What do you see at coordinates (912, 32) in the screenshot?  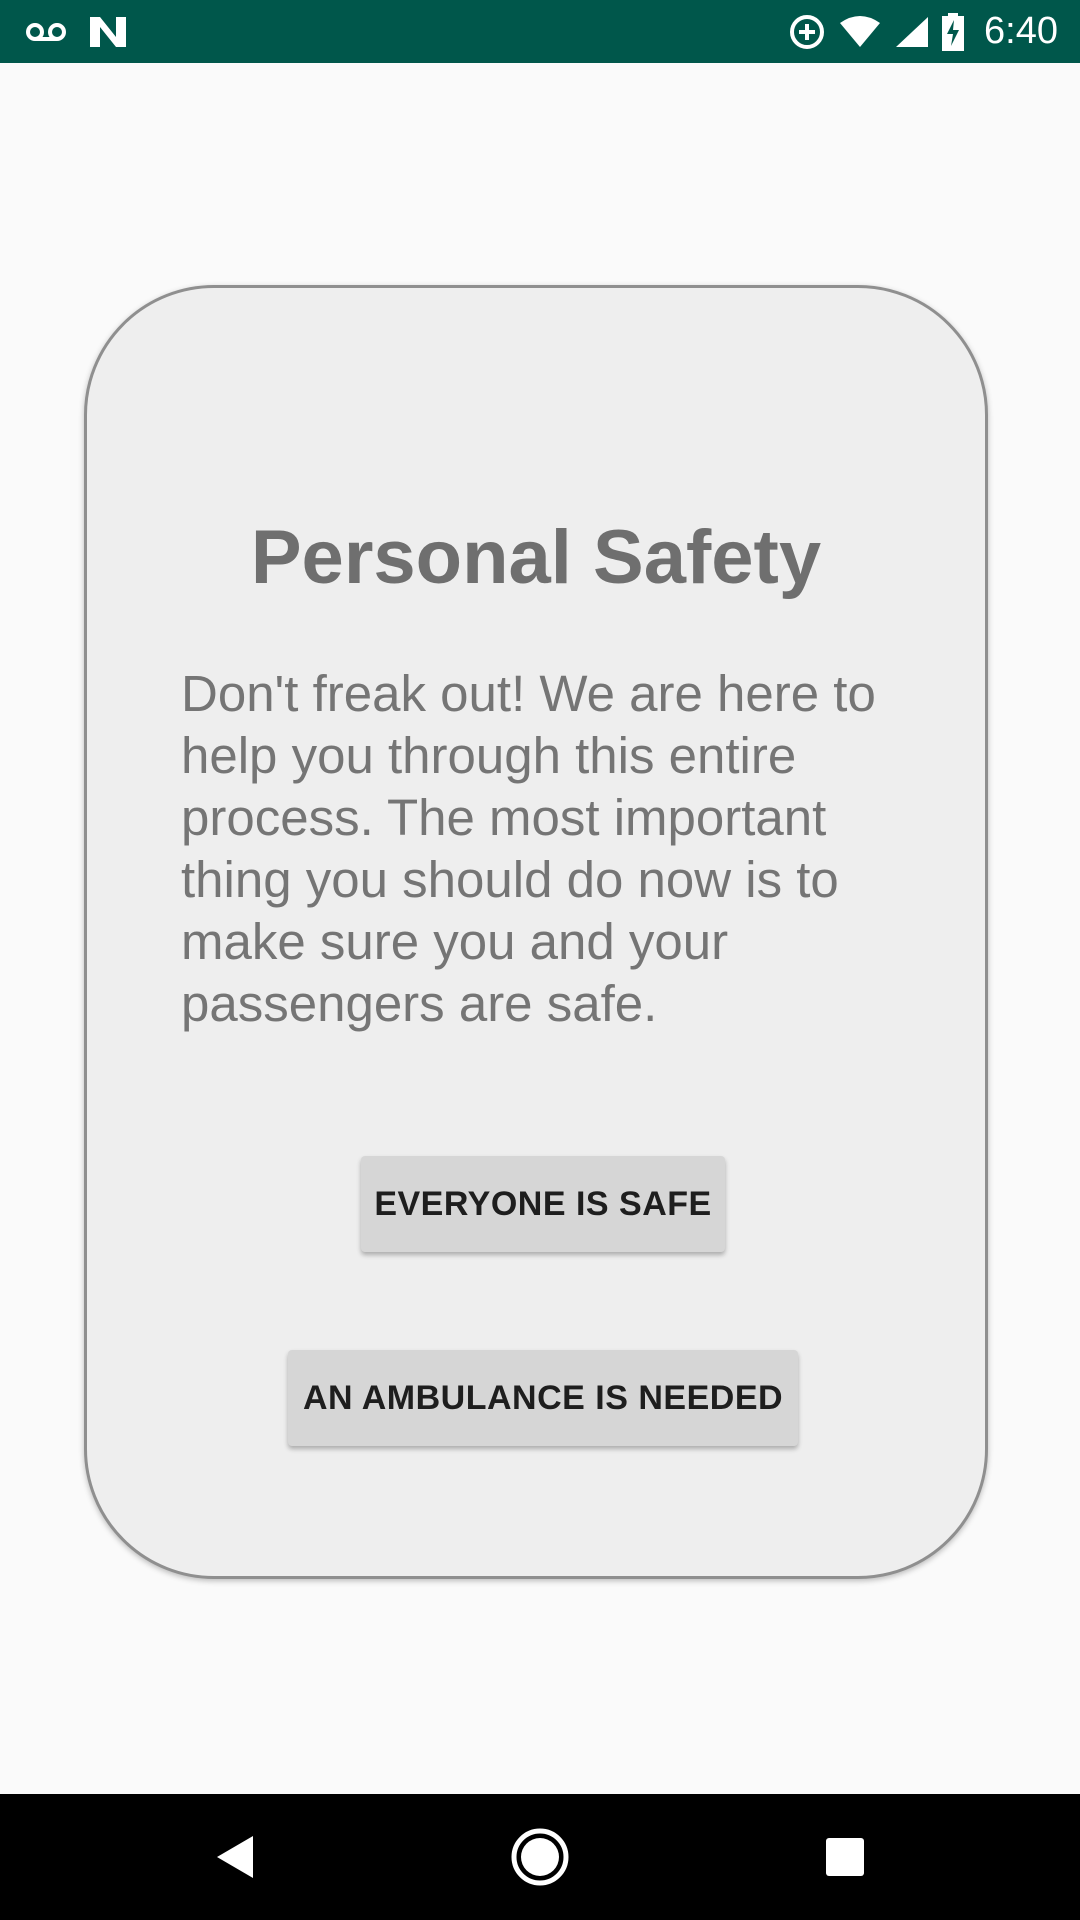 I see `cell-signal-icon` at bounding box center [912, 32].